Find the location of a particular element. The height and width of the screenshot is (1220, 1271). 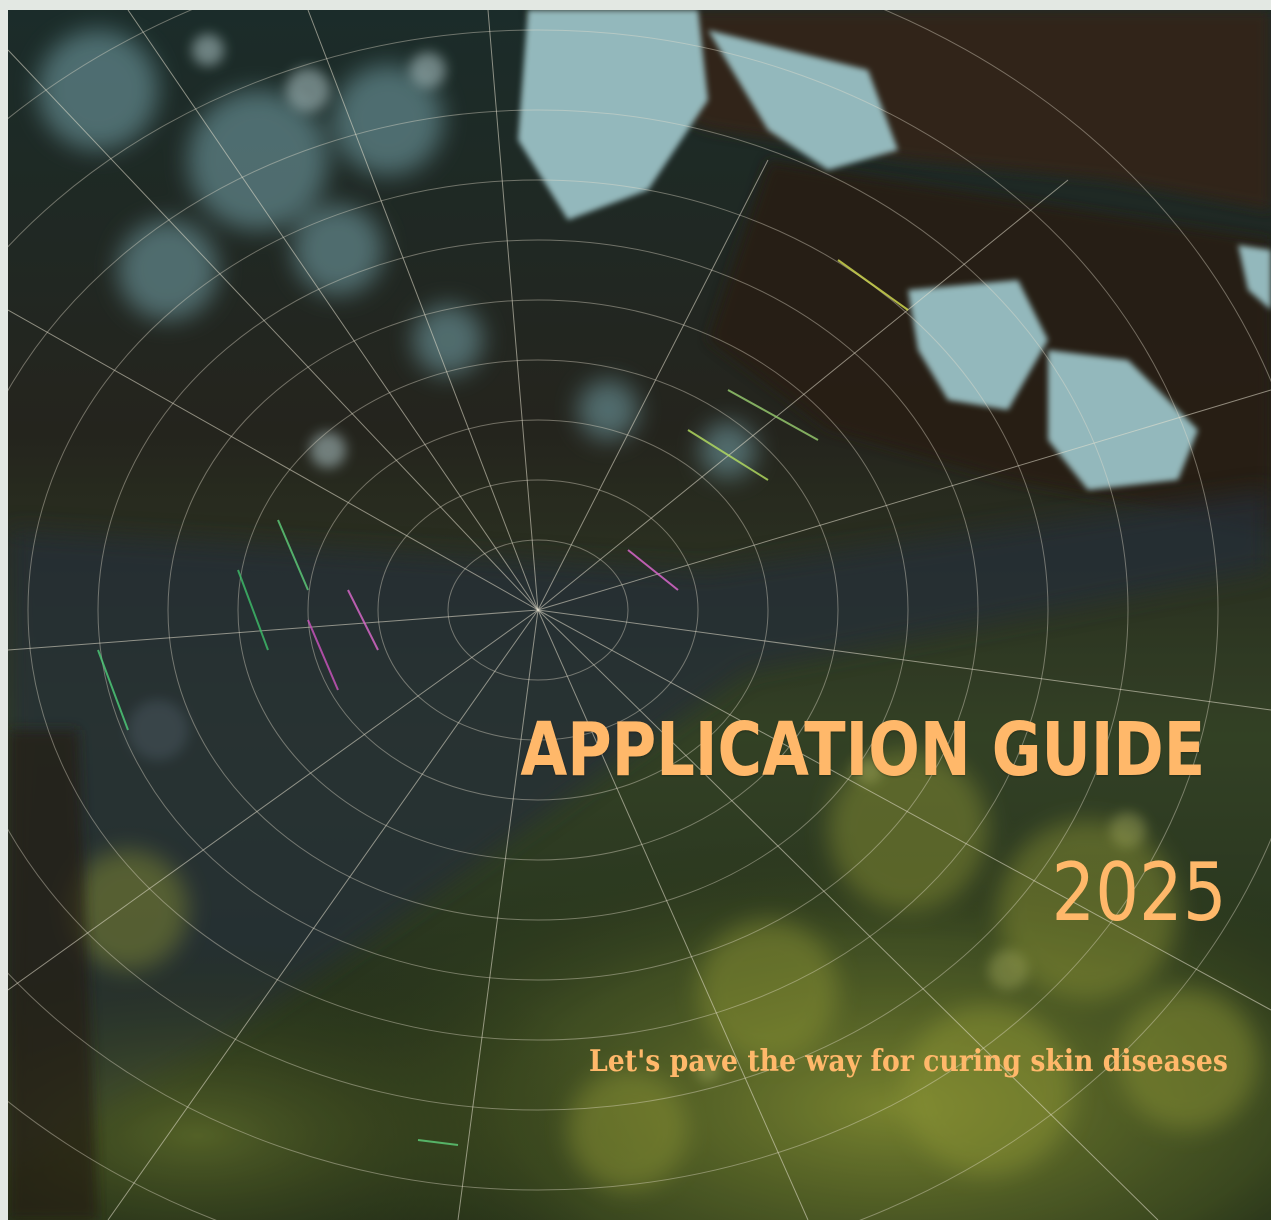

cover-title: APPLICATION GUIDE is located at coordinates (862, 750).